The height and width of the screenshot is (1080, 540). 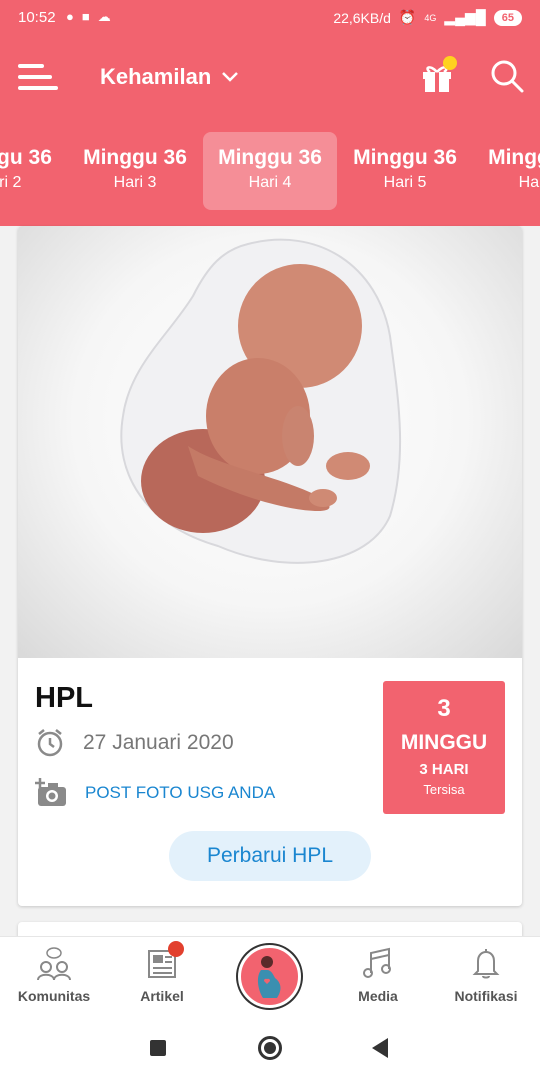 I want to click on pregnant-woman-icon, so click(x=269, y=977).